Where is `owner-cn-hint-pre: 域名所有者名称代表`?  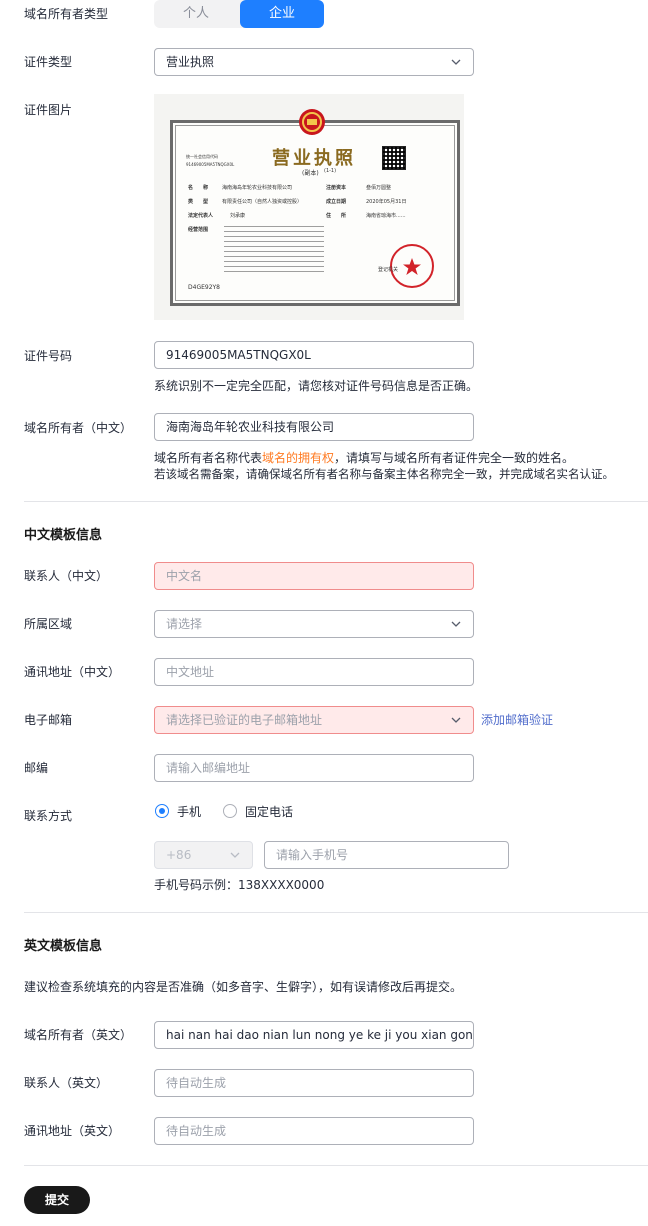 owner-cn-hint-pre: 域名所有者名称代表 is located at coordinates (208, 458).